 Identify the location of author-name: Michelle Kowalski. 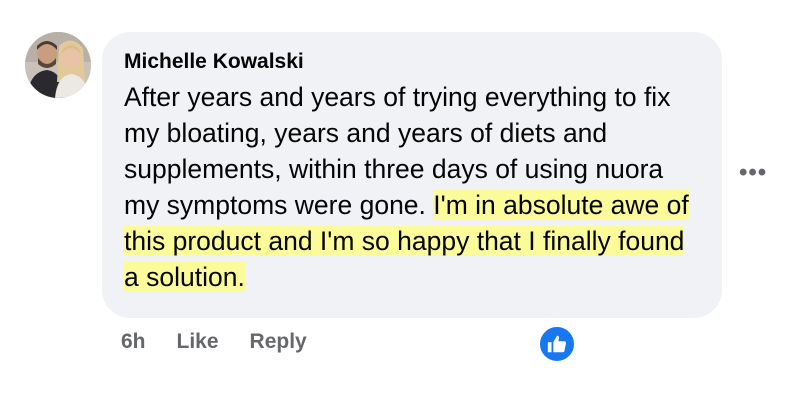
(412, 62).